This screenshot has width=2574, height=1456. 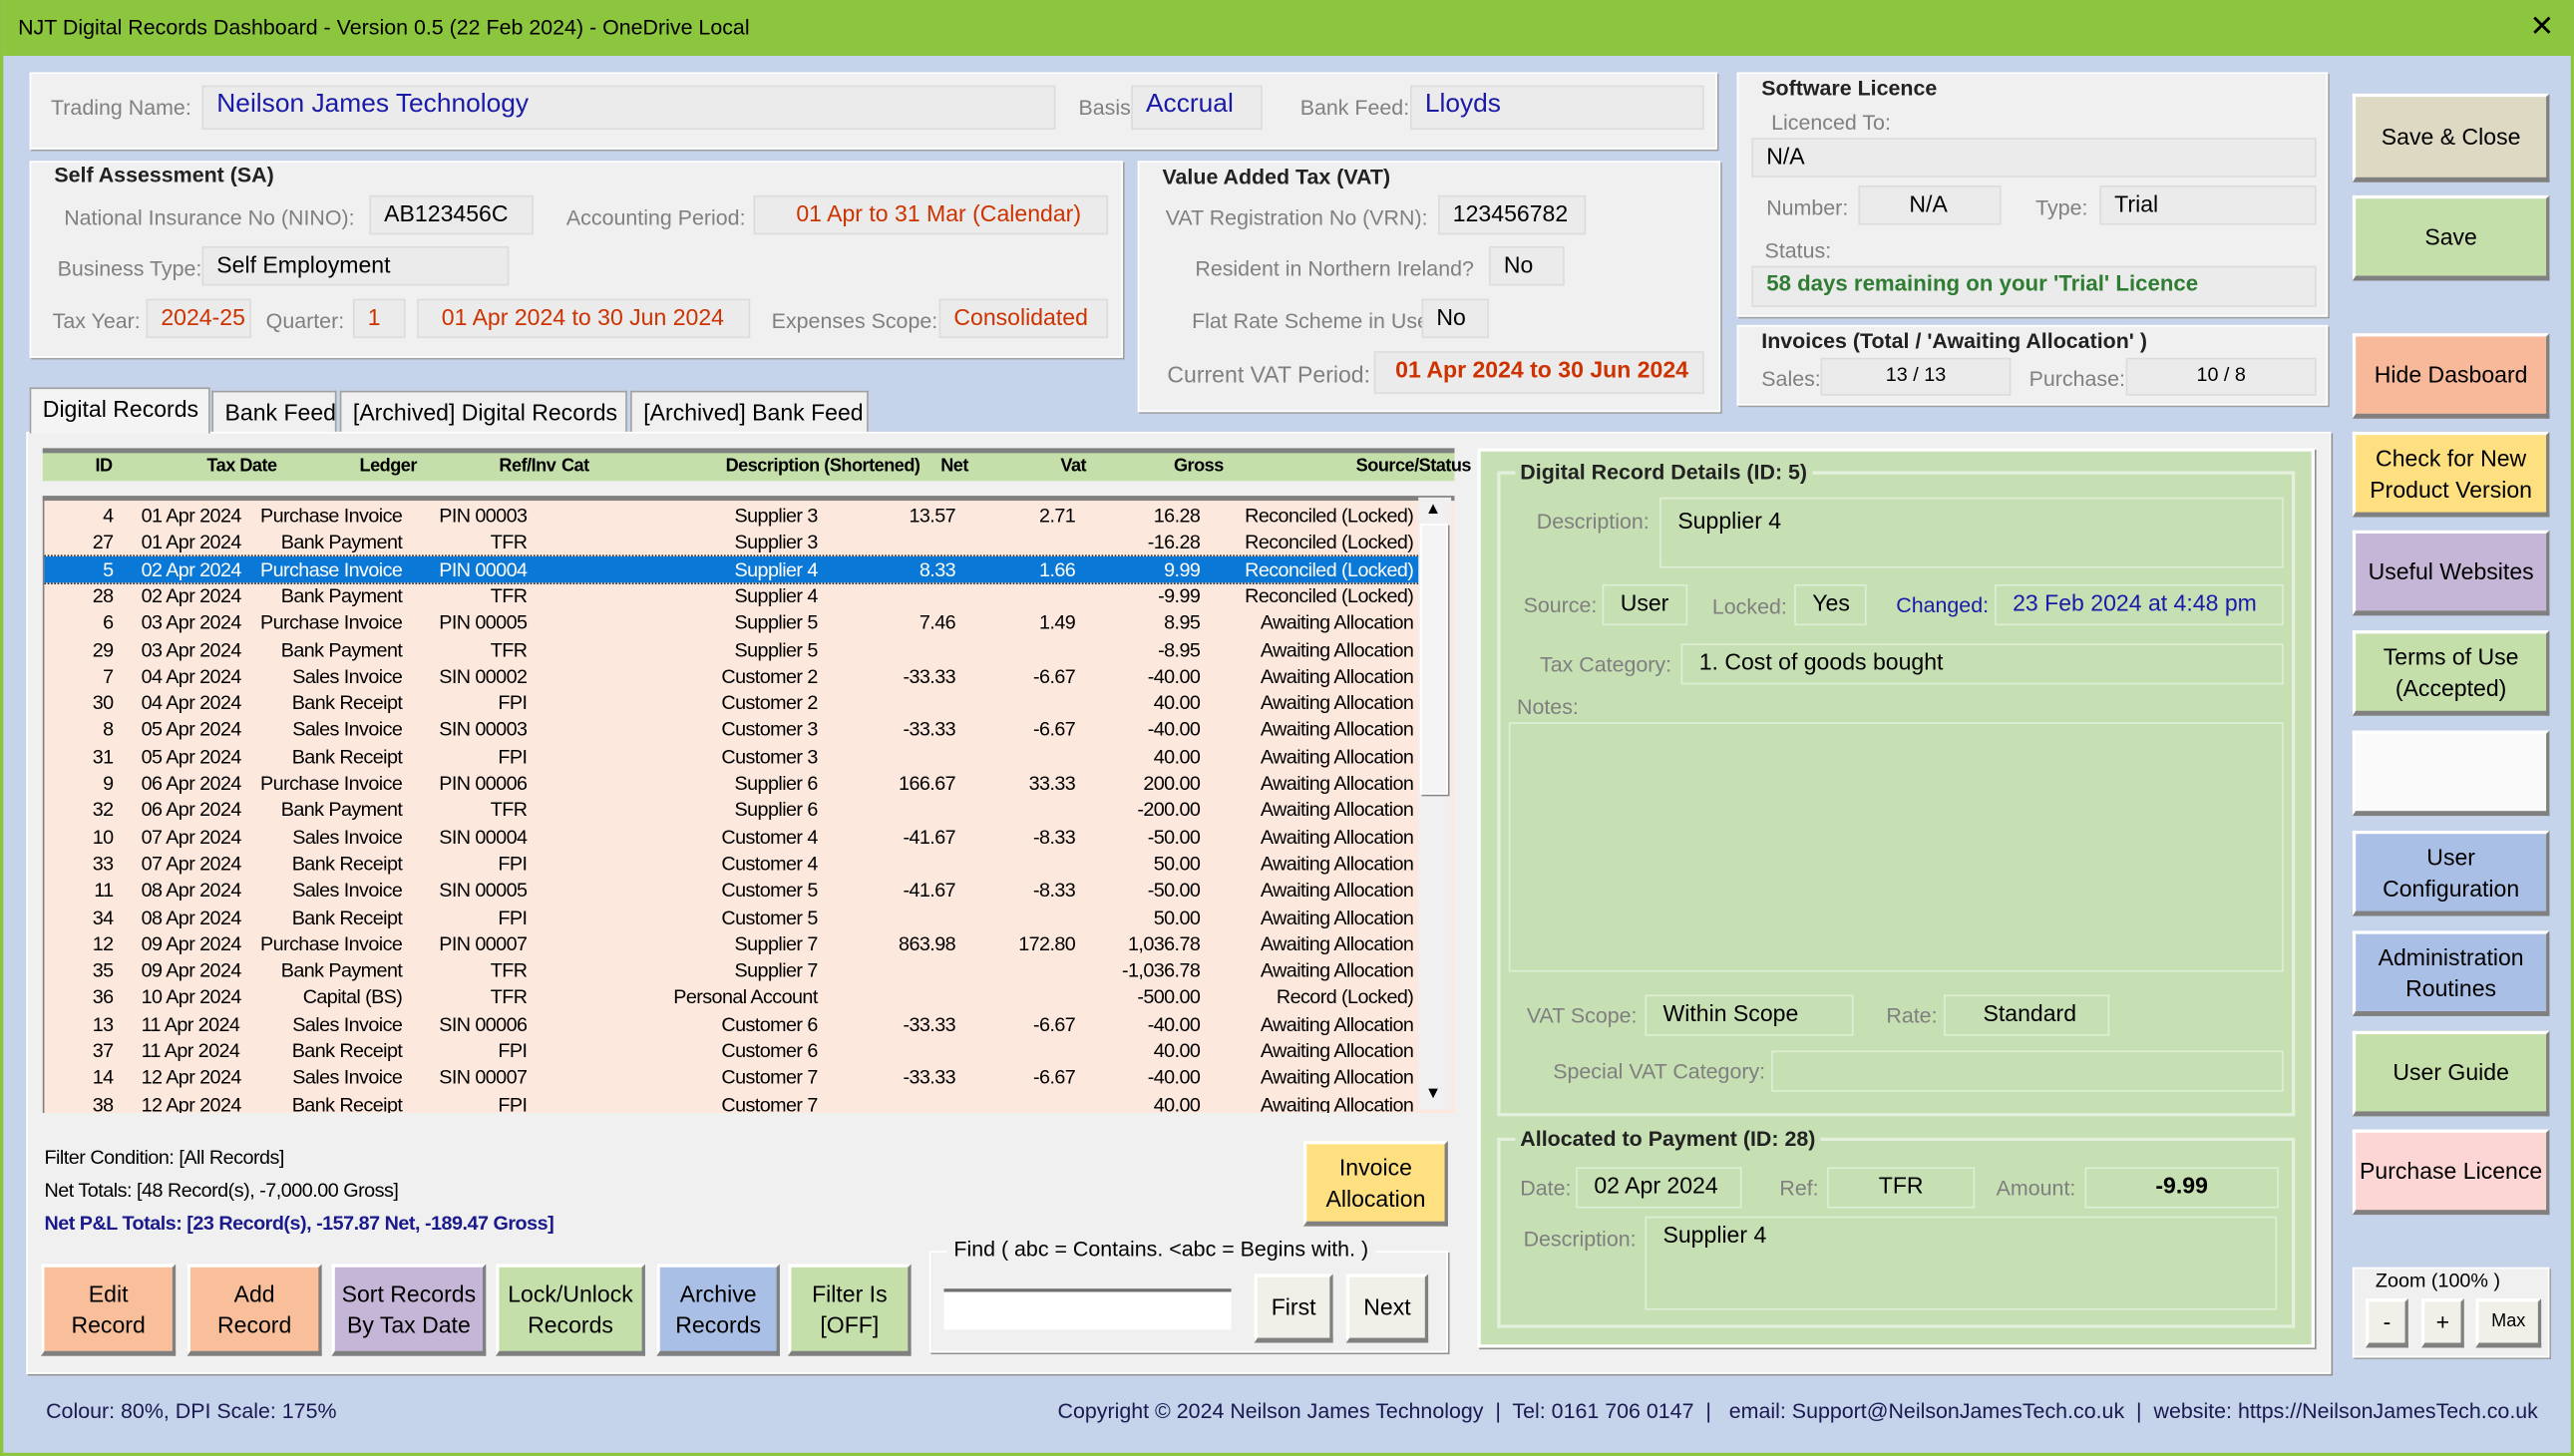 What do you see at coordinates (2451, 873) in the screenshot?
I see `user-configuration-button: User Configuration` at bounding box center [2451, 873].